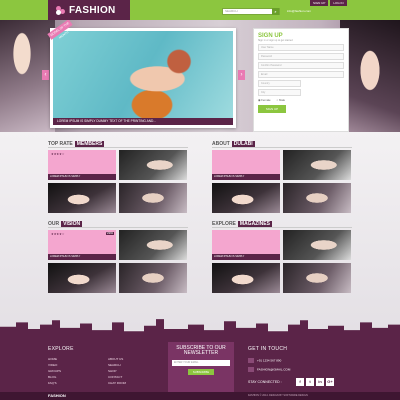 Image resolution: width=400 pixels, height=400 pixels. I want to click on signup-button: SIGN UP, so click(272, 109).